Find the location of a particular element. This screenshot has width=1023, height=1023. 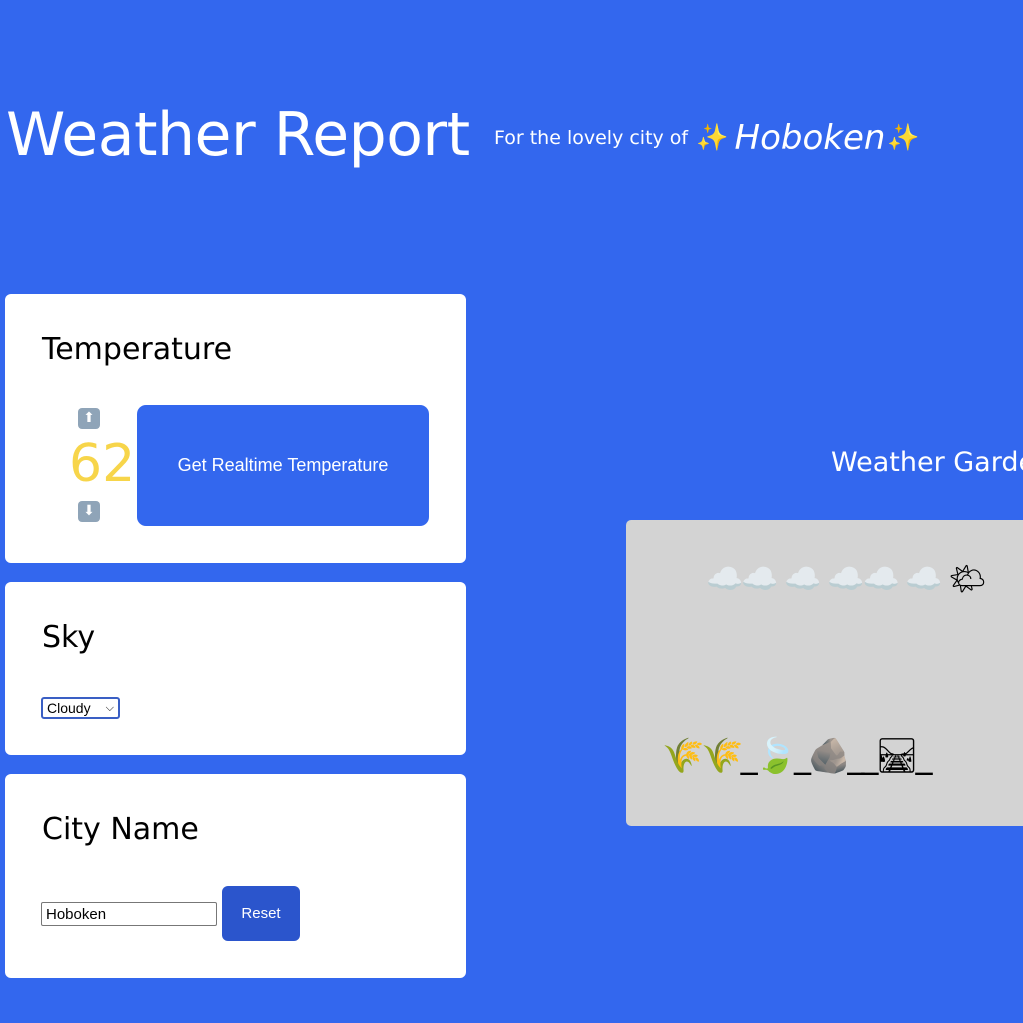

garden-landscape-emojis: 🌾🌾_🍃_🪨__🛤_ is located at coordinates (797, 756).